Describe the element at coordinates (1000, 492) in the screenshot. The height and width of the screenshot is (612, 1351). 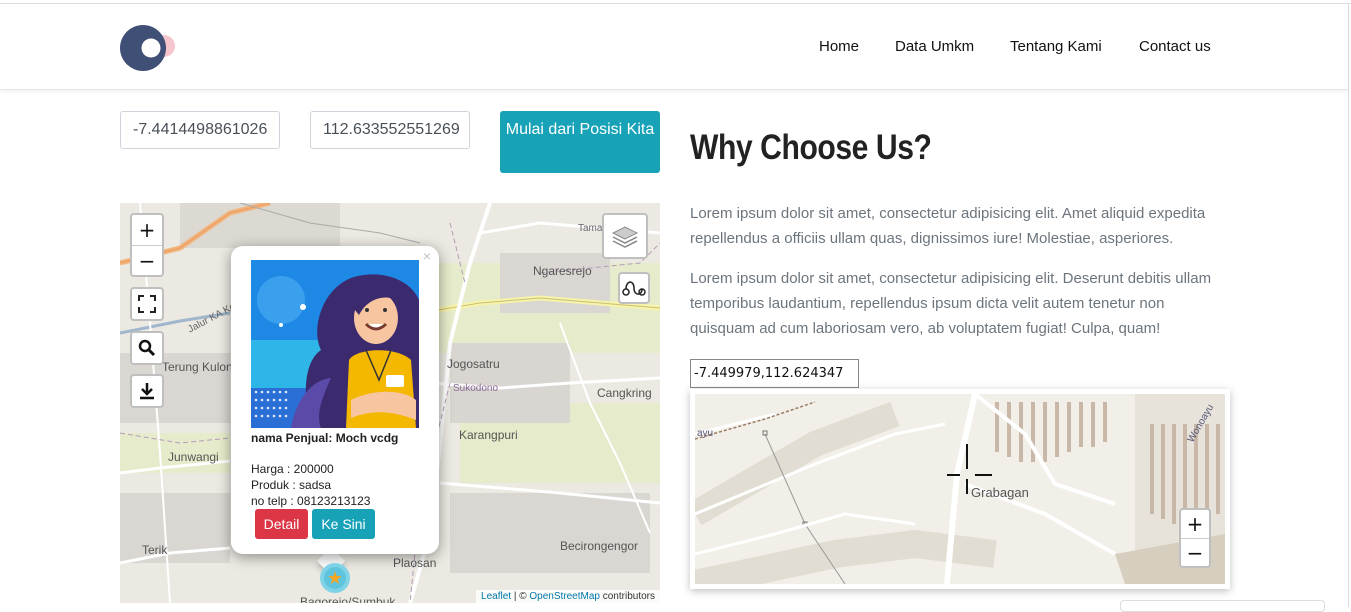
I see `map2-label-grabagan: Grabagan` at that location.